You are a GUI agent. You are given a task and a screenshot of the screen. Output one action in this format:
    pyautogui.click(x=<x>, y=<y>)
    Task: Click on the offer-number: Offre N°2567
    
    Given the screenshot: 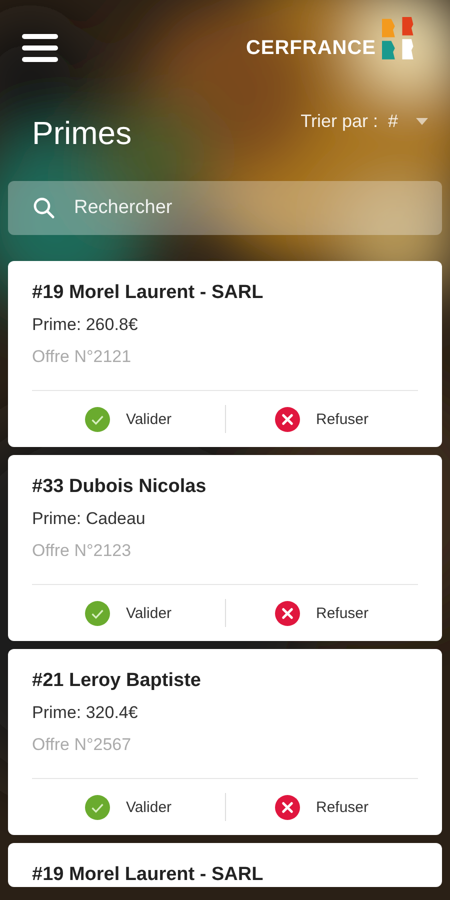 What is the action you would take?
    pyautogui.click(x=82, y=745)
    